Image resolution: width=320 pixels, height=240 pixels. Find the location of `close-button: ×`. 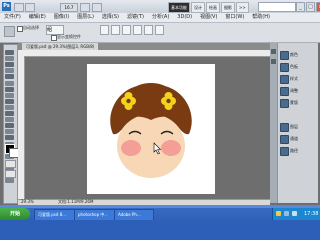

close-button: × is located at coordinates (318, 7).